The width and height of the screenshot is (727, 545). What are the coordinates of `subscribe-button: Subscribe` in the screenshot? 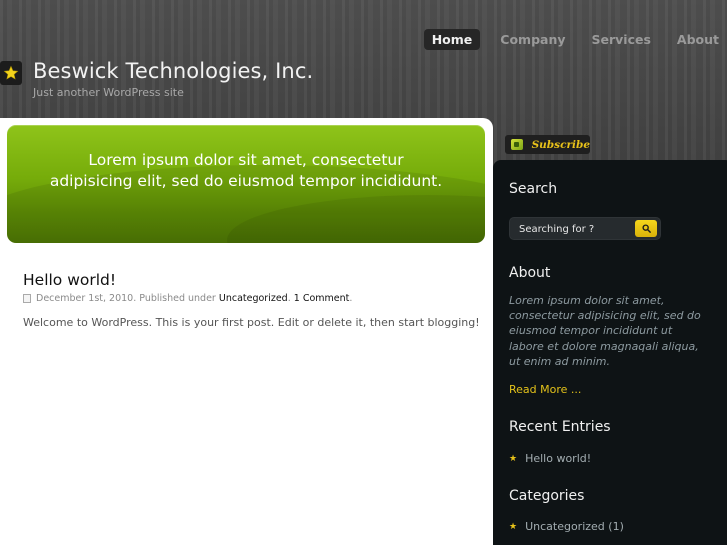 It's located at (547, 144).